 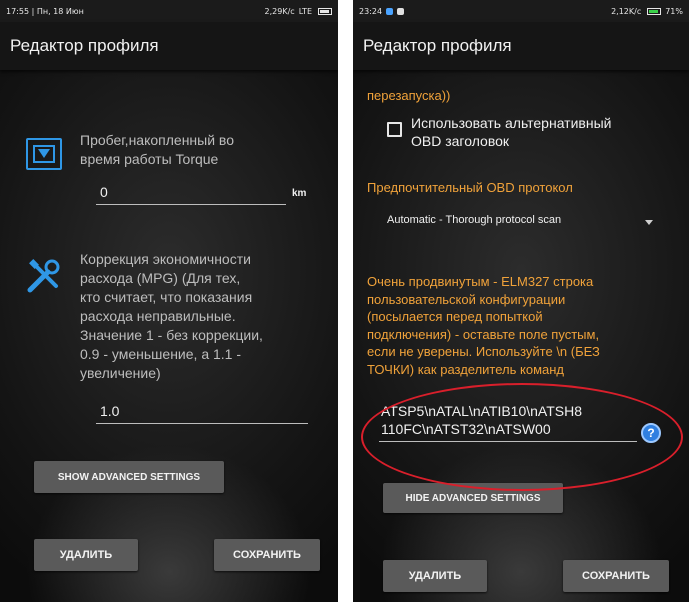 I want to click on partial-text: перезапуска)), so click(x=409, y=95).